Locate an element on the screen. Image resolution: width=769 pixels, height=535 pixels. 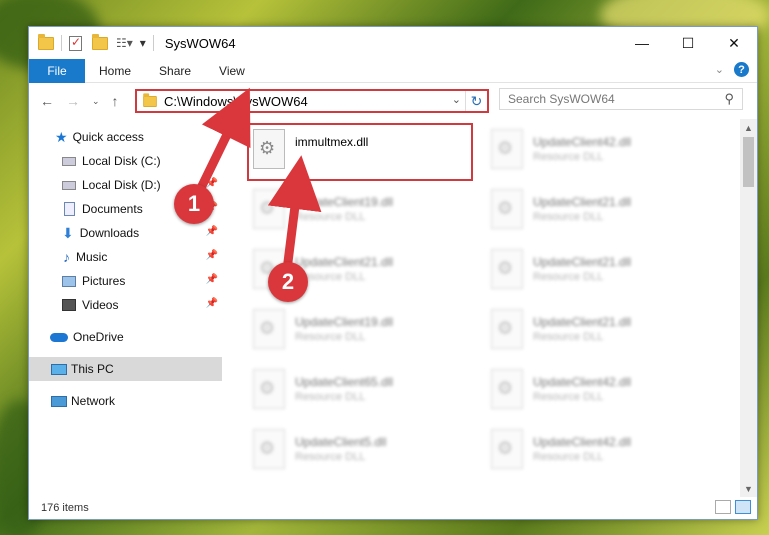
callout-badge-1: 1 is located at coordinates (194, 204).